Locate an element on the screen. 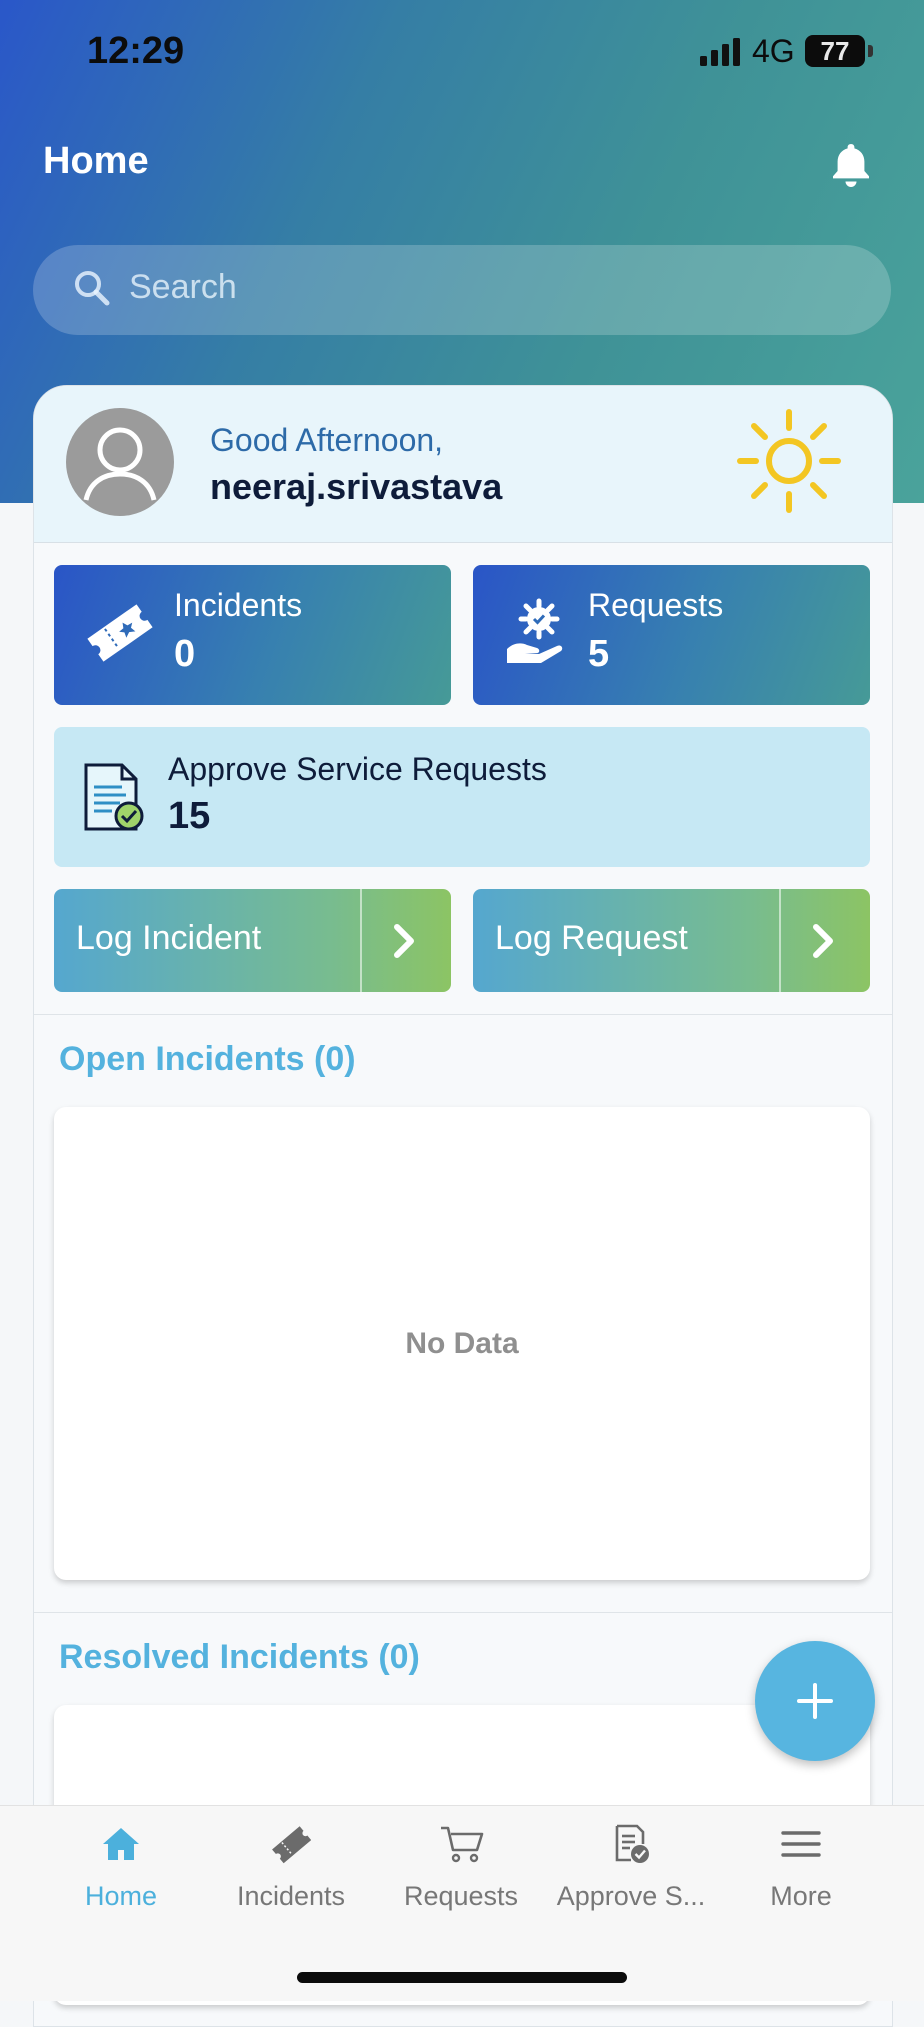 The width and height of the screenshot is (924, 2027). page-title: Home is located at coordinates (96, 161).